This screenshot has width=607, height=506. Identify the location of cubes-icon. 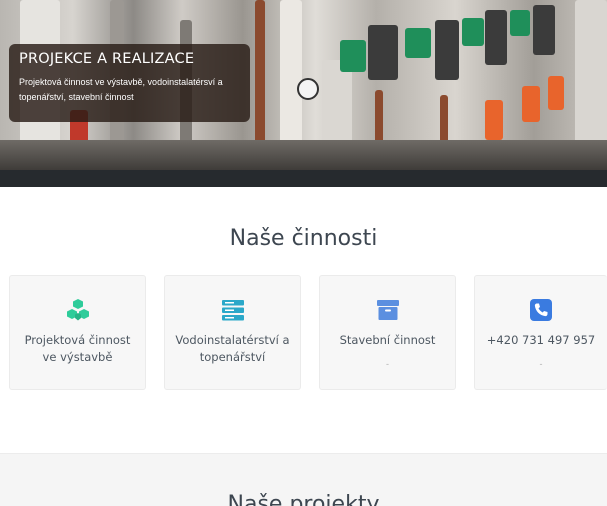
(77, 310).